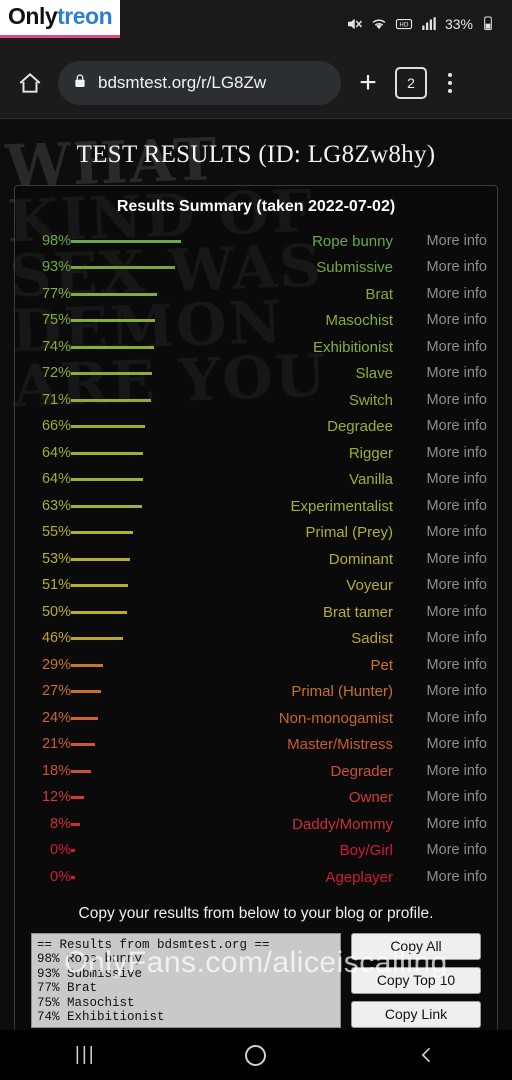  What do you see at coordinates (56, 797) in the screenshot?
I see `result-percent: 12%` at bounding box center [56, 797].